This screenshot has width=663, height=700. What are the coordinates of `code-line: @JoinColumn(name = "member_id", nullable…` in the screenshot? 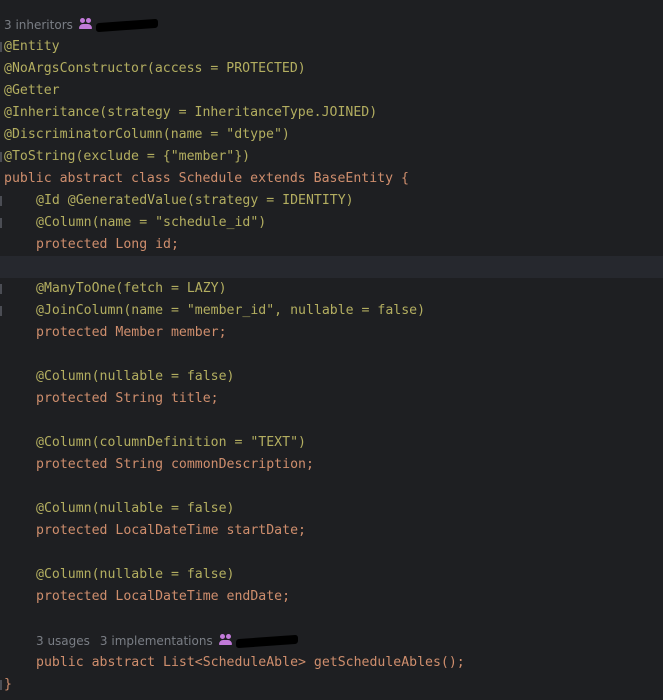 It's located at (331, 311).